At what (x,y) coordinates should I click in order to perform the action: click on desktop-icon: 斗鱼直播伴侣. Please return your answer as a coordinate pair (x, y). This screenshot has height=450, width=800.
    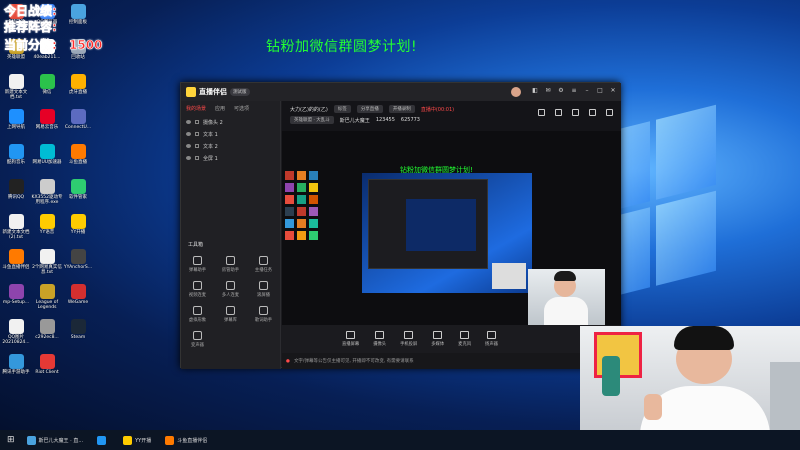
    Looking at the image, I should click on (16, 259).